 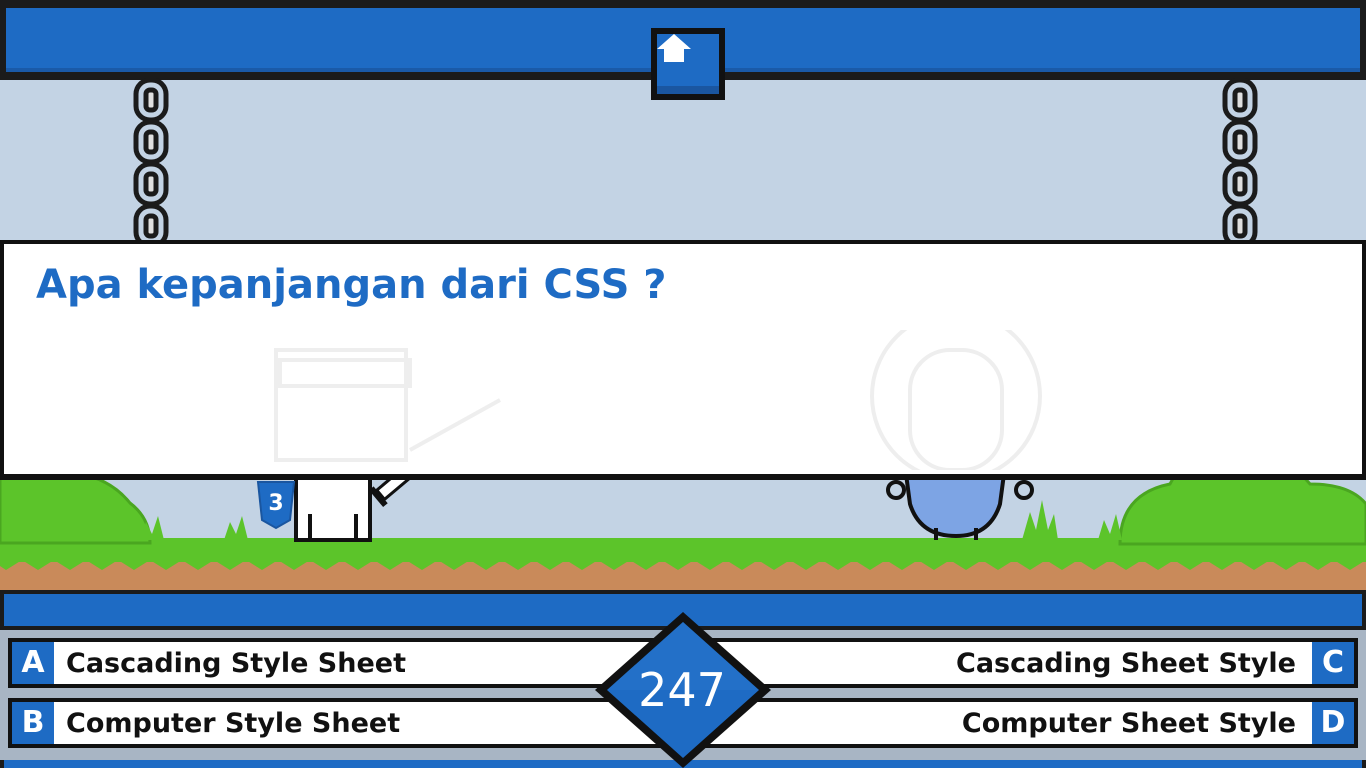 I want to click on enemy-character, so click(x=960, y=507).